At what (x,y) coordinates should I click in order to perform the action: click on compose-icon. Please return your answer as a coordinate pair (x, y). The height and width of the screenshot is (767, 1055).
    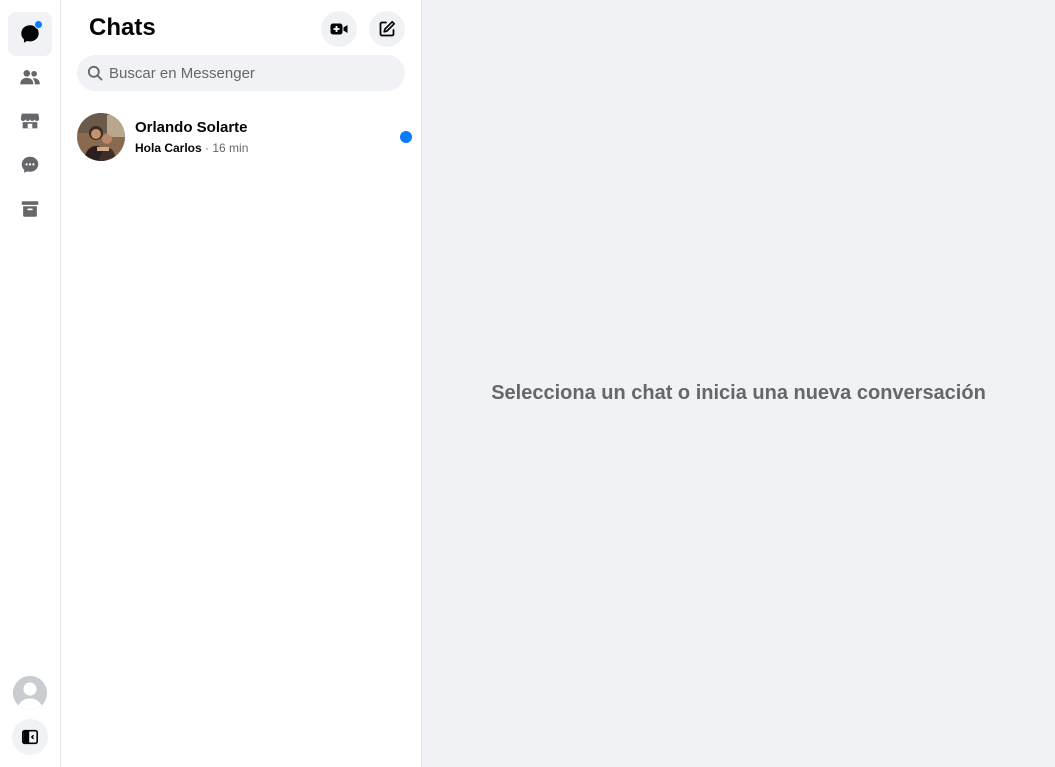
    Looking at the image, I should click on (387, 28).